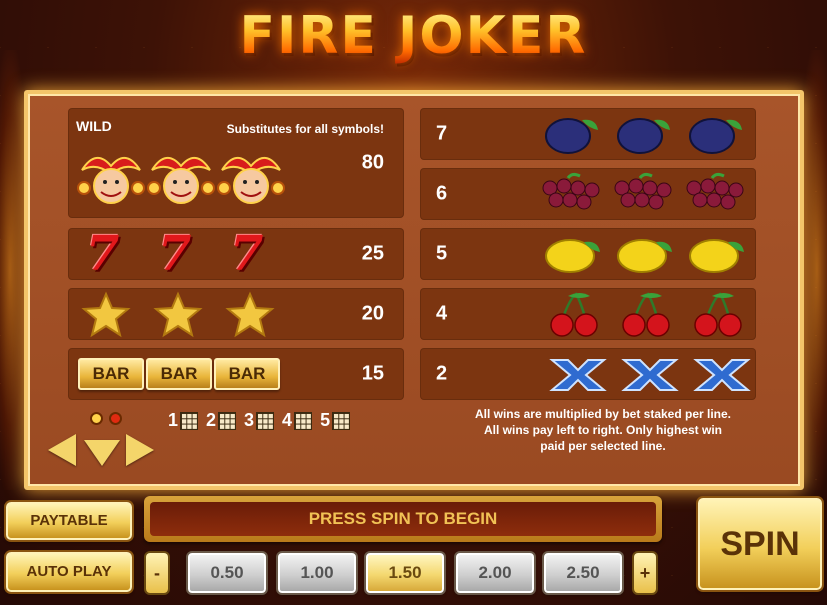 Image resolution: width=827 pixels, height=605 pixels. Describe the element at coordinates (69, 572) in the screenshot. I see `autoplay-button: AUTO PLAY` at that location.